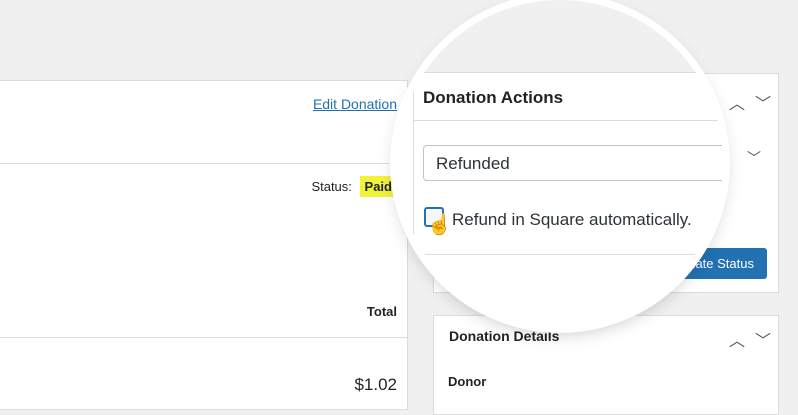 Image resolution: width=798 pixels, height=415 pixels. What do you see at coordinates (493, 97) in the screenshot?
I see `donation-actions-title: Donation Actions` at bounding box center [493, 97].